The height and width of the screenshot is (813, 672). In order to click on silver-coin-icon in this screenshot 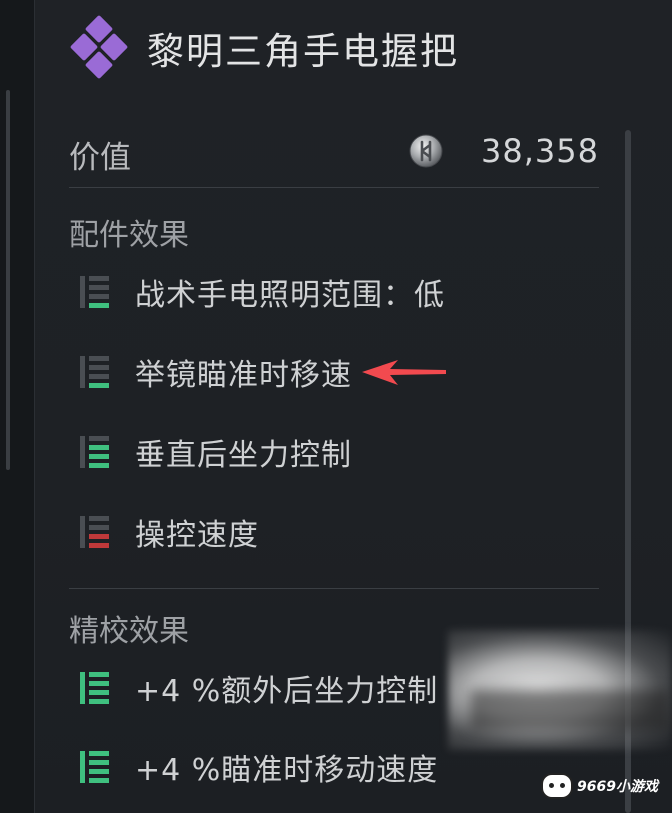, I will do `click(426, 151)`.